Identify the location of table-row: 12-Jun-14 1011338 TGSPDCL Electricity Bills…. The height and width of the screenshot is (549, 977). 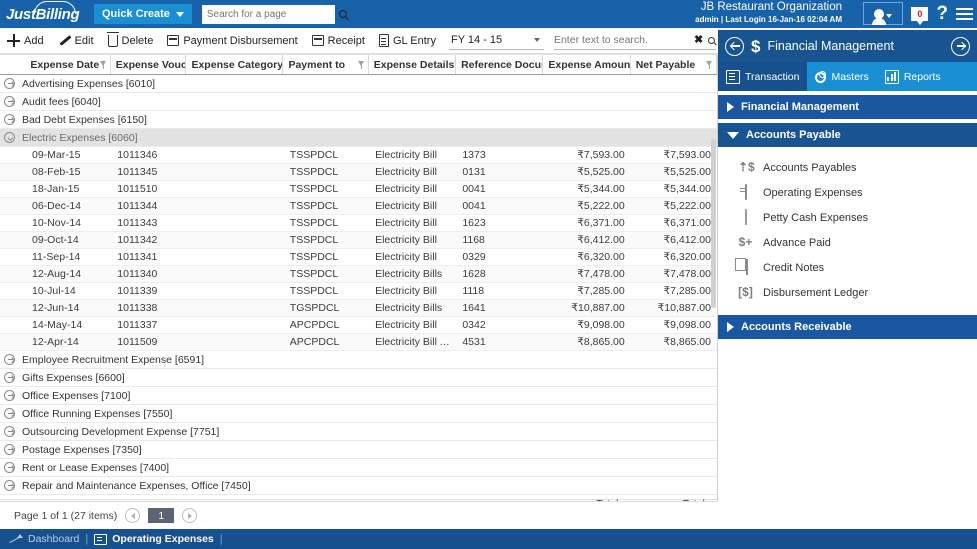
(358, 308).